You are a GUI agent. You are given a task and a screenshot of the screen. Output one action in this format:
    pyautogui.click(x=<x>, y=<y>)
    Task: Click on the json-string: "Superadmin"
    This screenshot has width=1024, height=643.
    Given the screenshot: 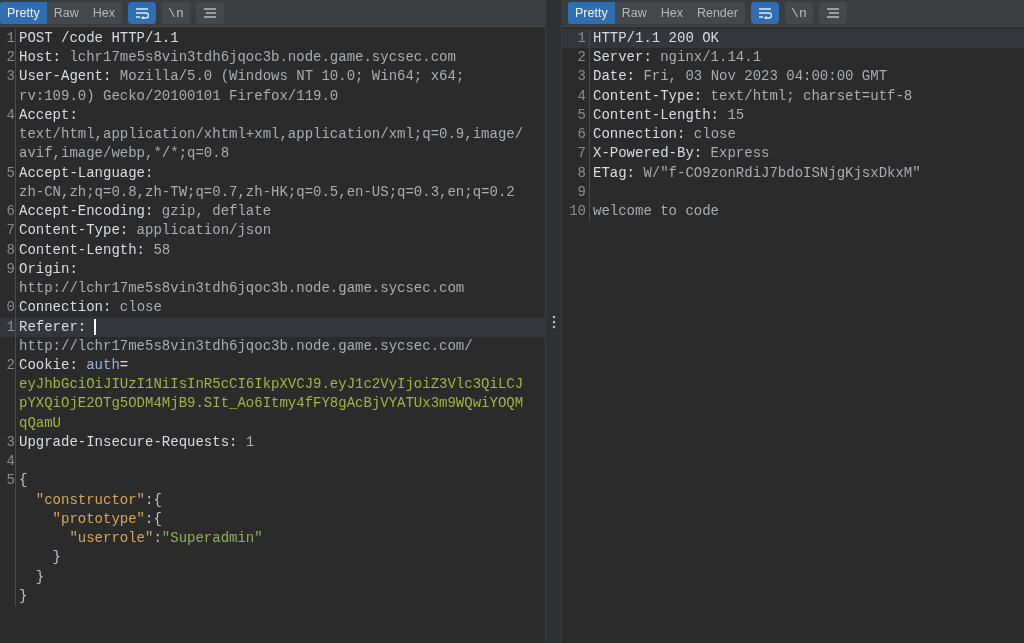 What is the action you would take?
    pyautogui.click(x=212, y=539)
    